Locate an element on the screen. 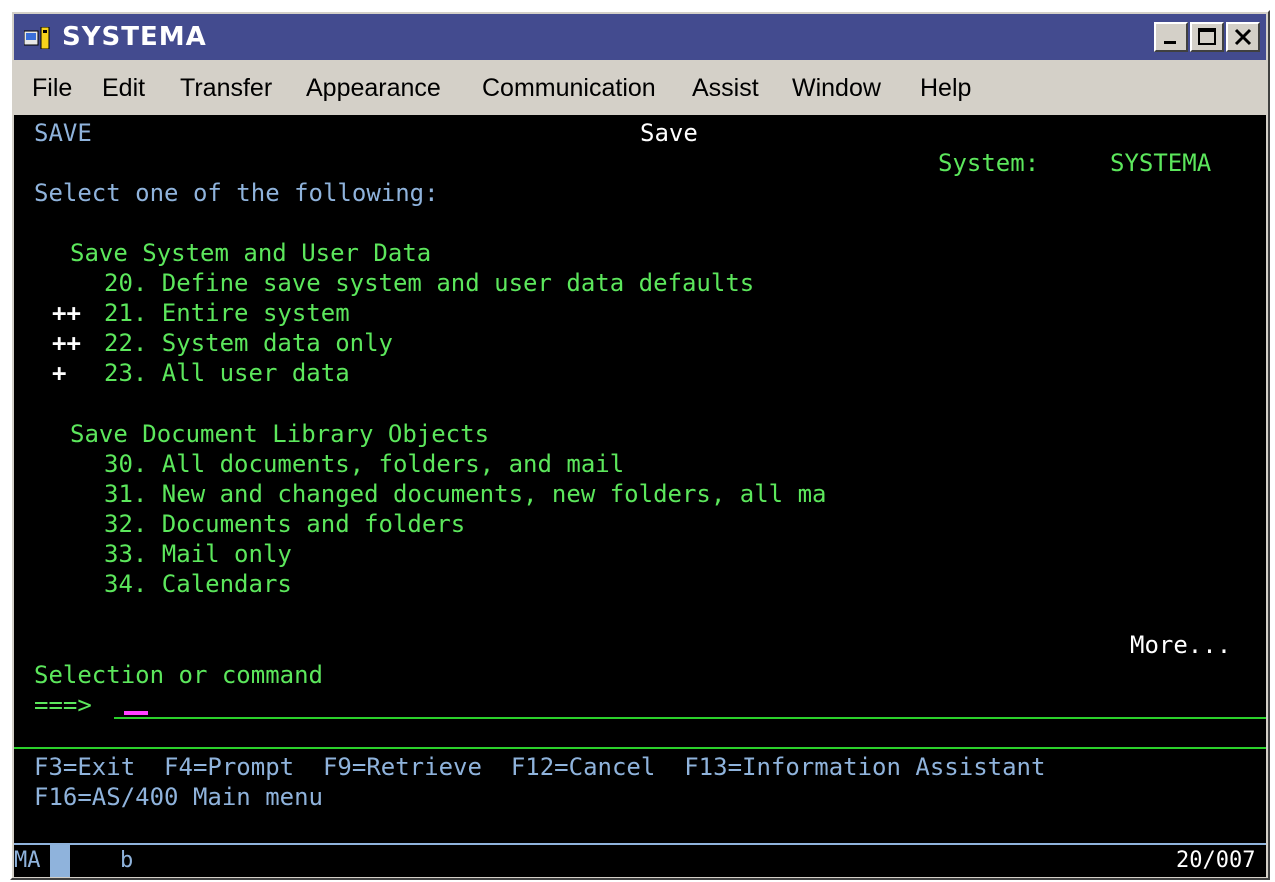  menu-edit: Edit is located at coordinates (123, 88).